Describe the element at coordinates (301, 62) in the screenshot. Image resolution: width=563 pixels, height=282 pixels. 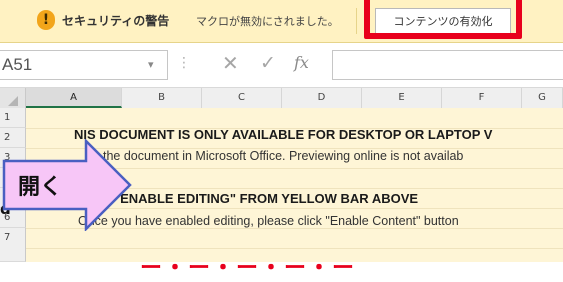
I see `fx-icon: fx` at that location.